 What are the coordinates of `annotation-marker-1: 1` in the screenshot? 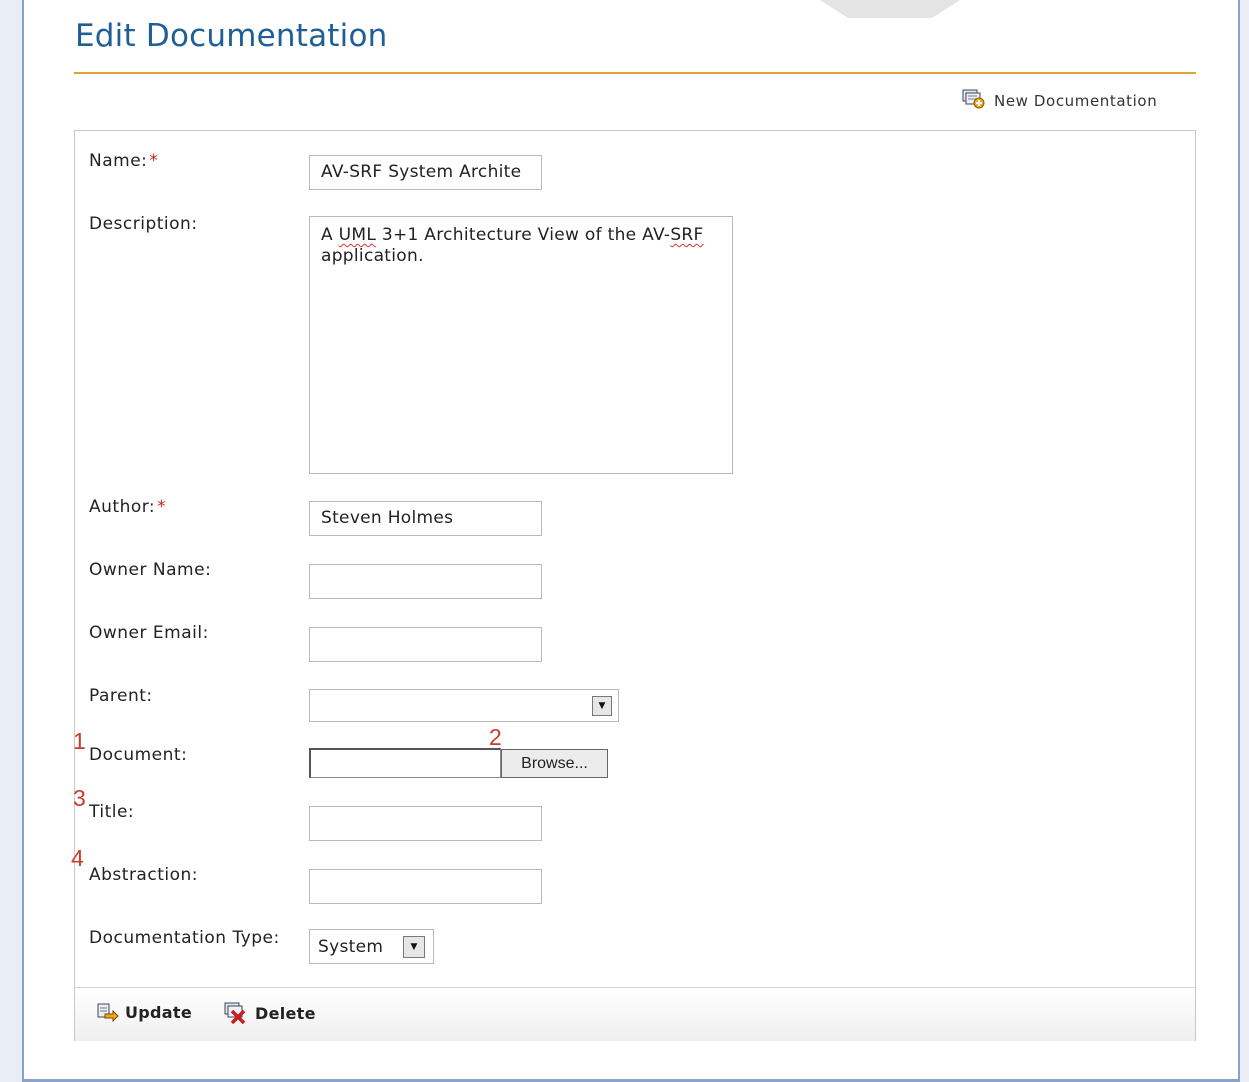 It's located at (79, 741).